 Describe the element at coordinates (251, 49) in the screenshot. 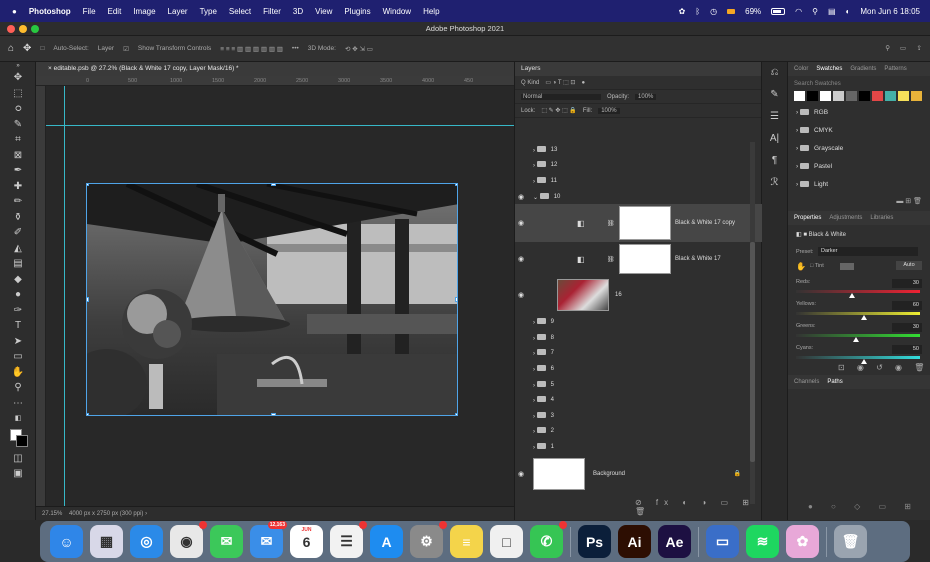

I see `align-icons: ≡ ≡ ≡ ▥ ▥ ▥ ▥ ▥ ▥` at that location.